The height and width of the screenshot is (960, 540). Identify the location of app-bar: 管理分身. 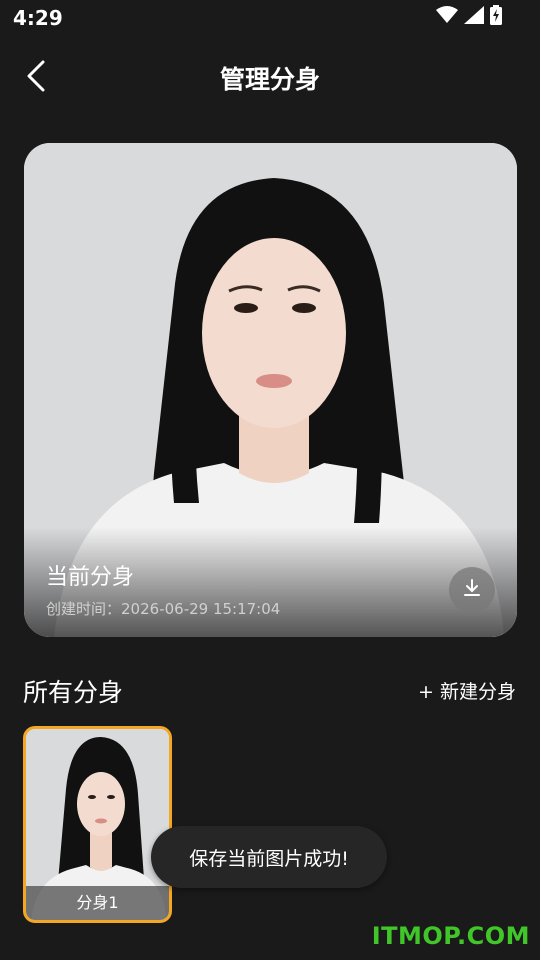
(270, 78).